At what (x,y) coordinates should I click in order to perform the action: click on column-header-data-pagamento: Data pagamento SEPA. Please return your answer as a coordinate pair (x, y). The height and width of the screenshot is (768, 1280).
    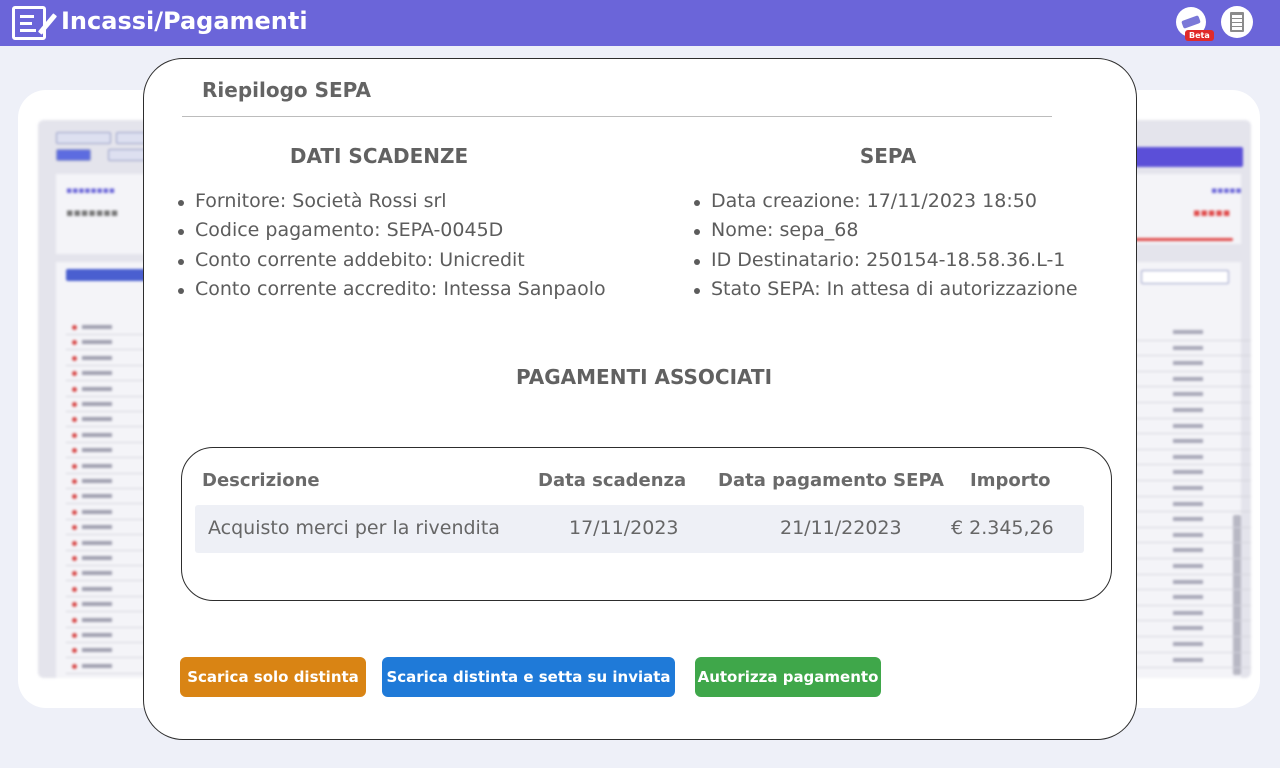
    Looking at the image, I should click on (831, 480).